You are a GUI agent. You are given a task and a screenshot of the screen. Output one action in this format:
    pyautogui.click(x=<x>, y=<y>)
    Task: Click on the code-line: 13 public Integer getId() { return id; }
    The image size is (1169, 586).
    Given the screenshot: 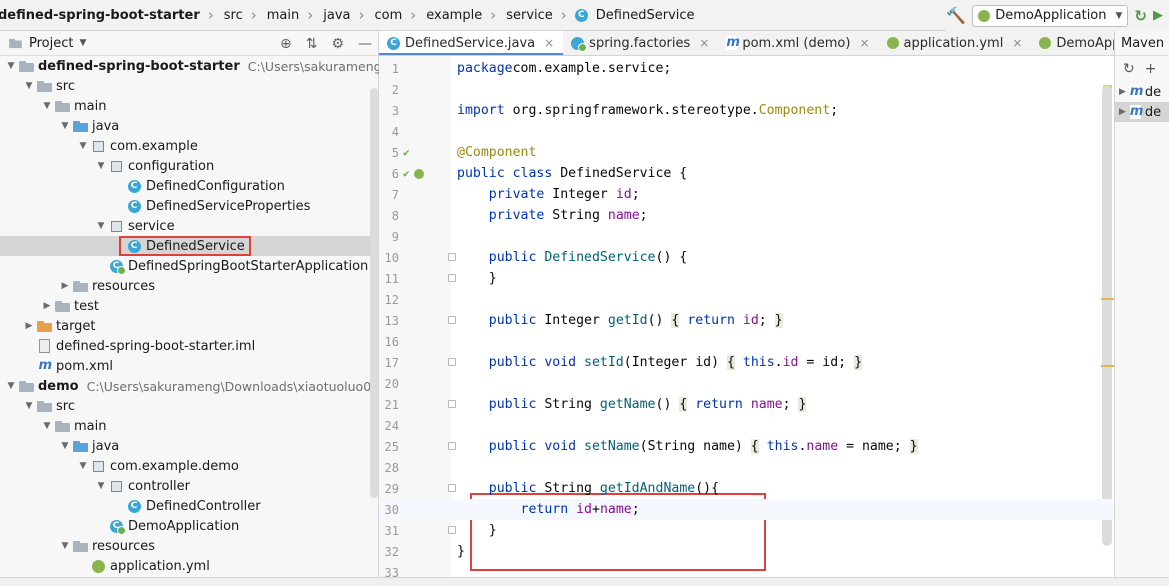 What is the action you would take?
    pyautogui.click(x=746, y=320)
    